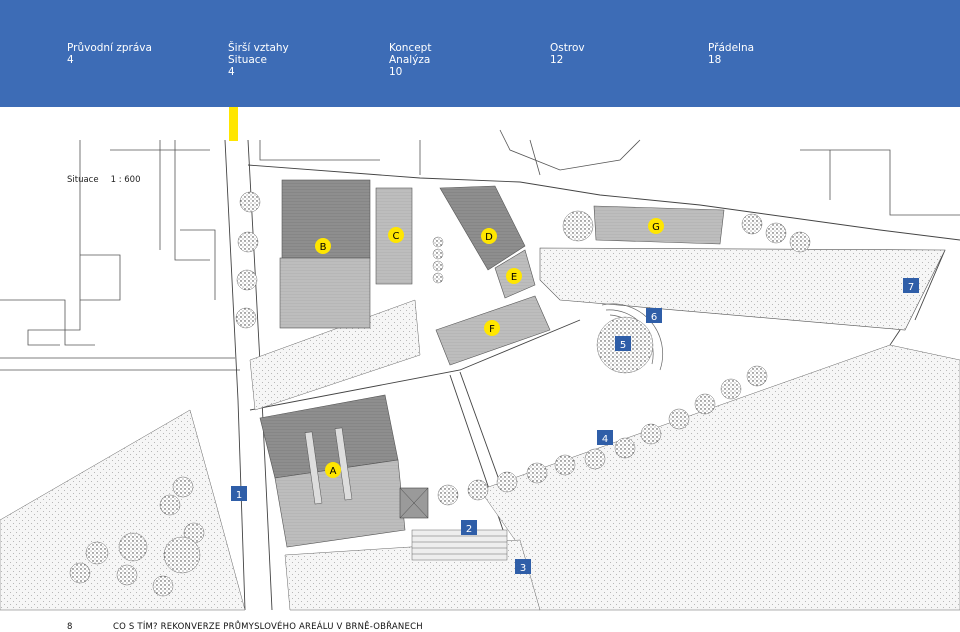 This screenshot has width=960, height=632. I want to click on building-b-roof-light, so click(325, 293).